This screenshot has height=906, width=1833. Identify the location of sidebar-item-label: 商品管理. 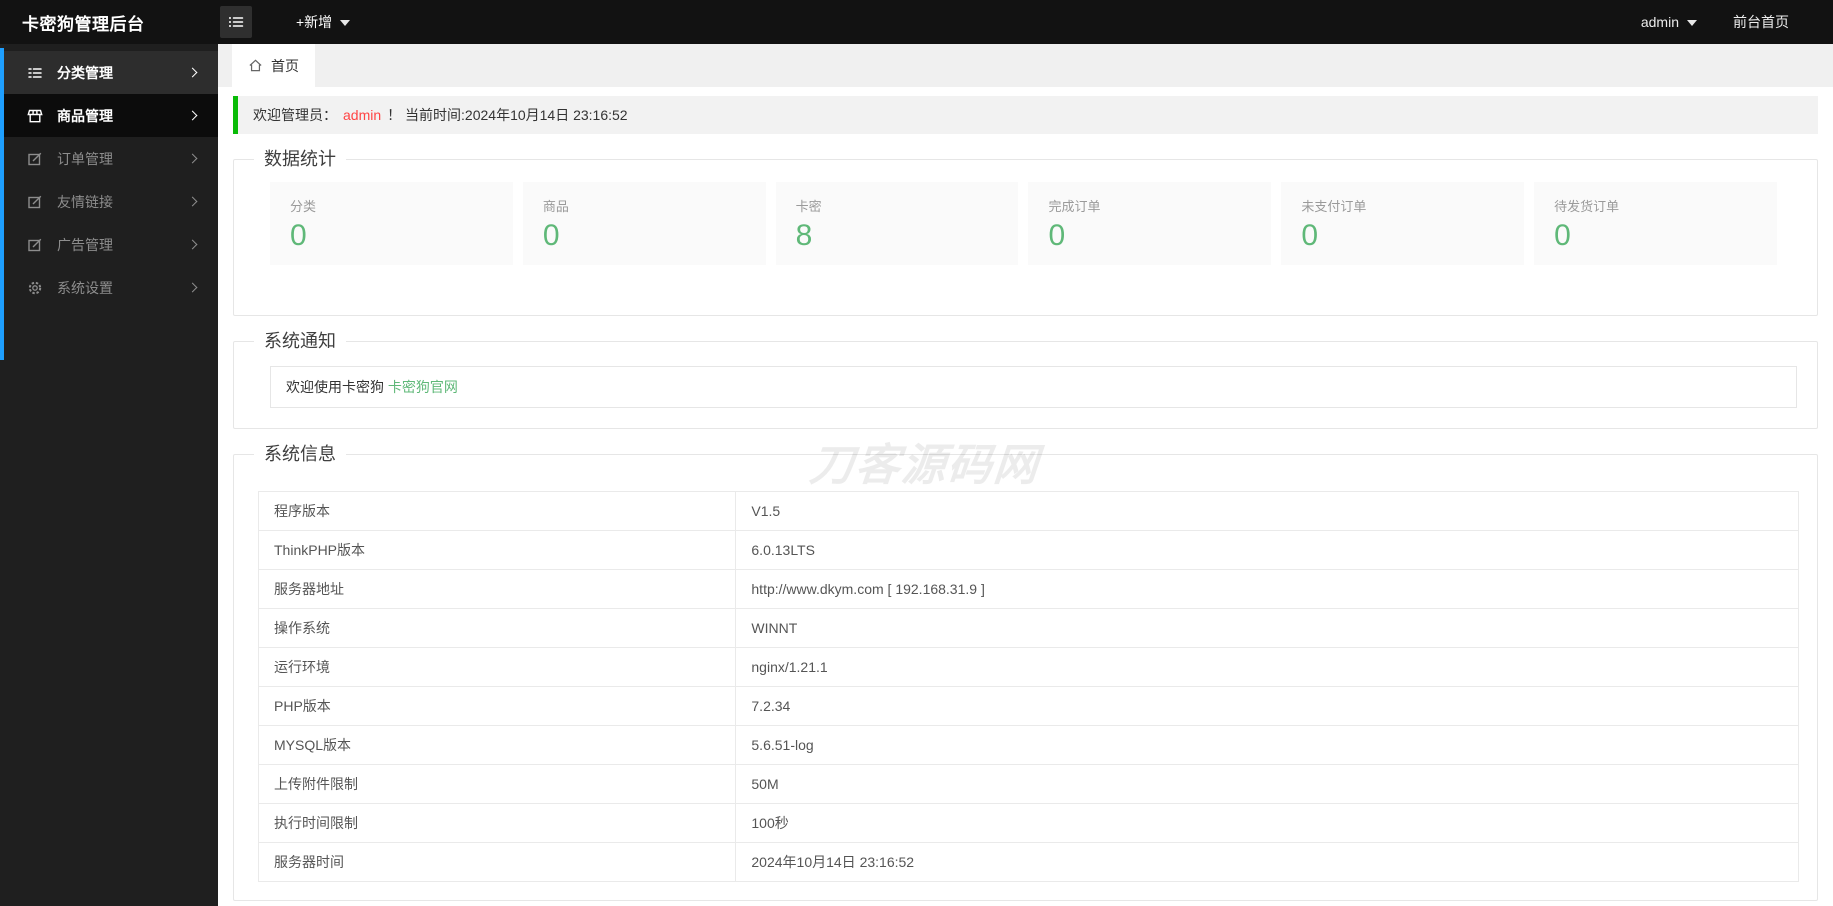
(85, 115).